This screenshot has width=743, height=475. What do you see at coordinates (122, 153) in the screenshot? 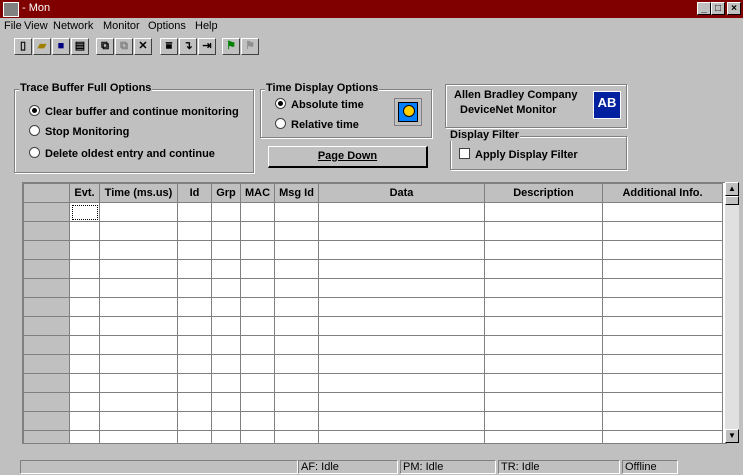
I see `radio-delete-oldest: Delete oldest entry and continue` at bounding box center [122, 153].